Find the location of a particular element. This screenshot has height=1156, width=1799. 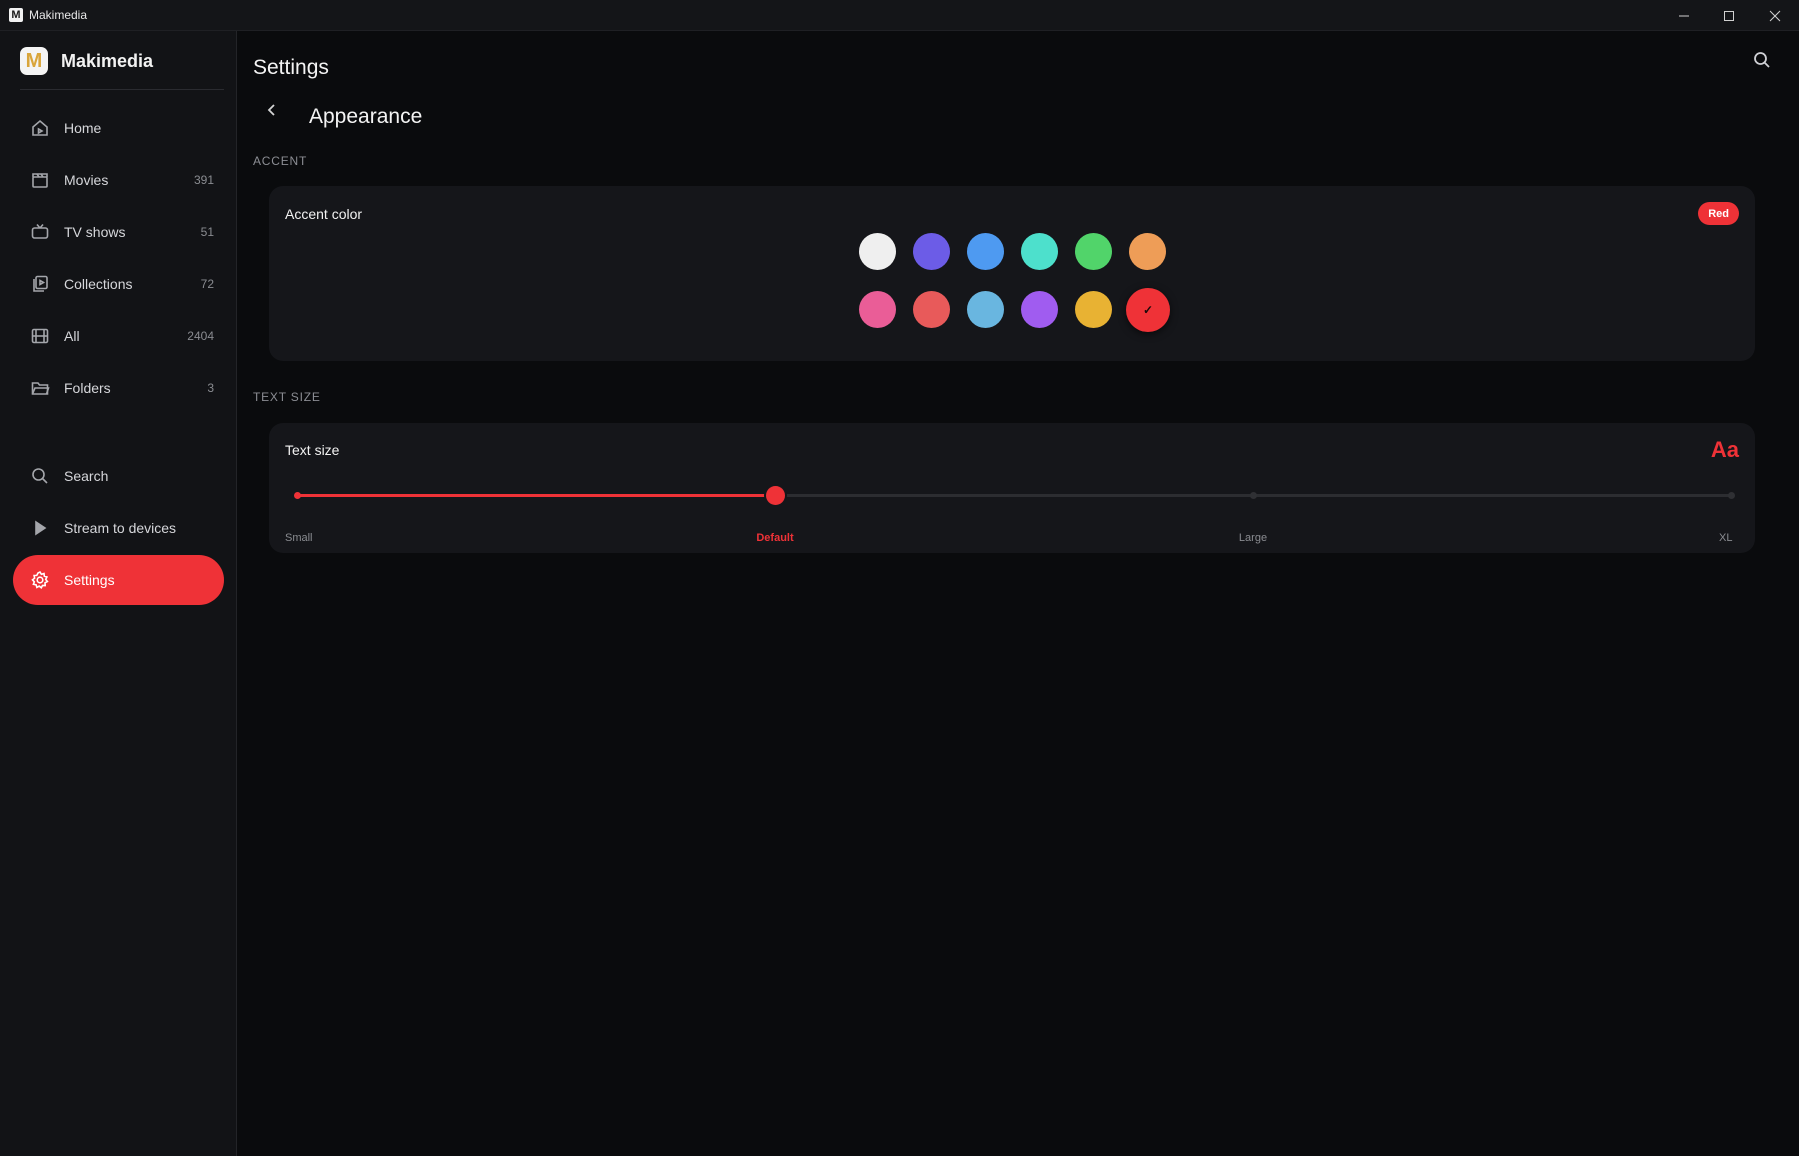

sidebar-item-label: Settings is located at coordinates (89, 580).